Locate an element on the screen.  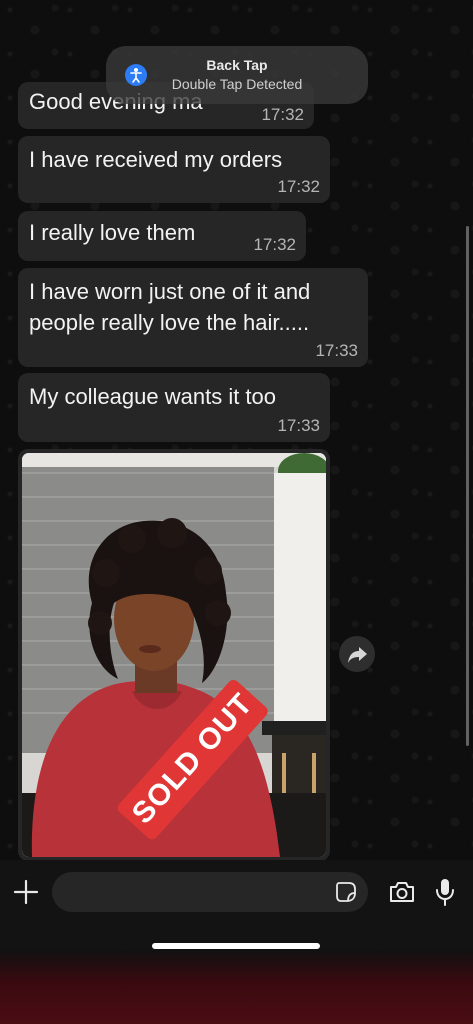
forward-button is located at coordinates (357, 654).